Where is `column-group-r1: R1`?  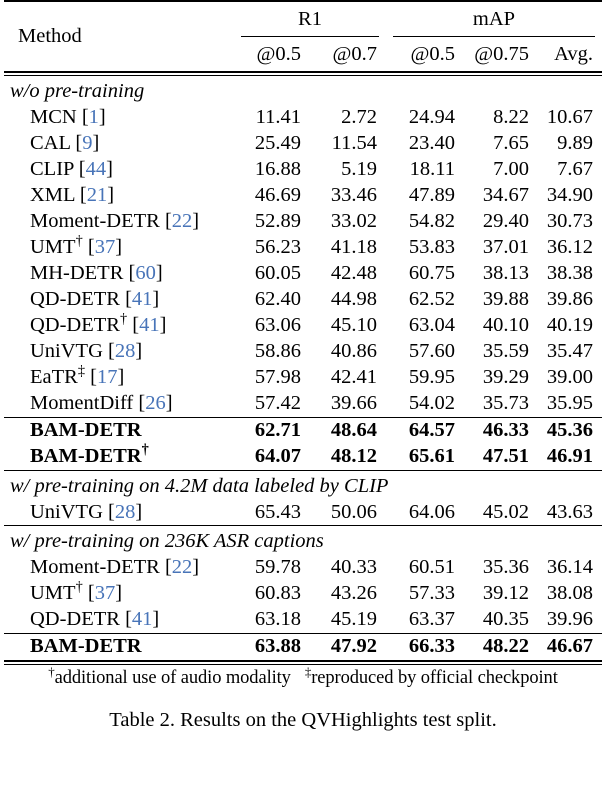
column-group-r1: R1 is located at coordinates (310, 19).